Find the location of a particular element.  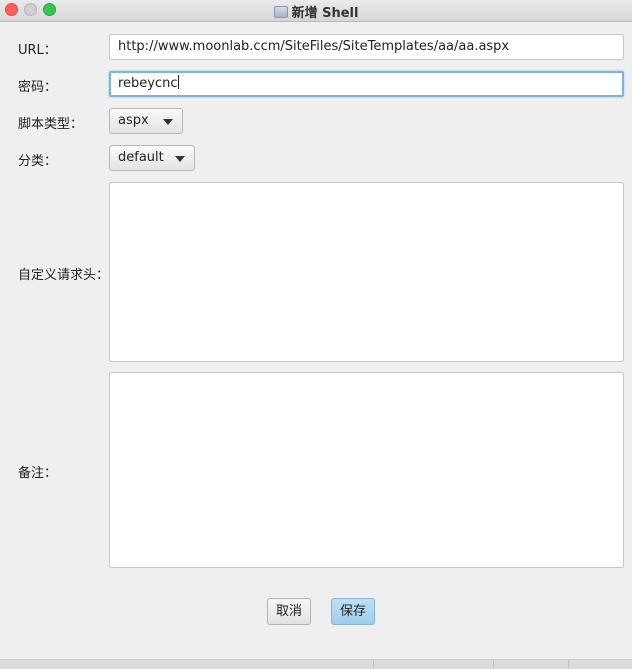

window-title-area: 新增 Shell is located at coordinates (316, 11).